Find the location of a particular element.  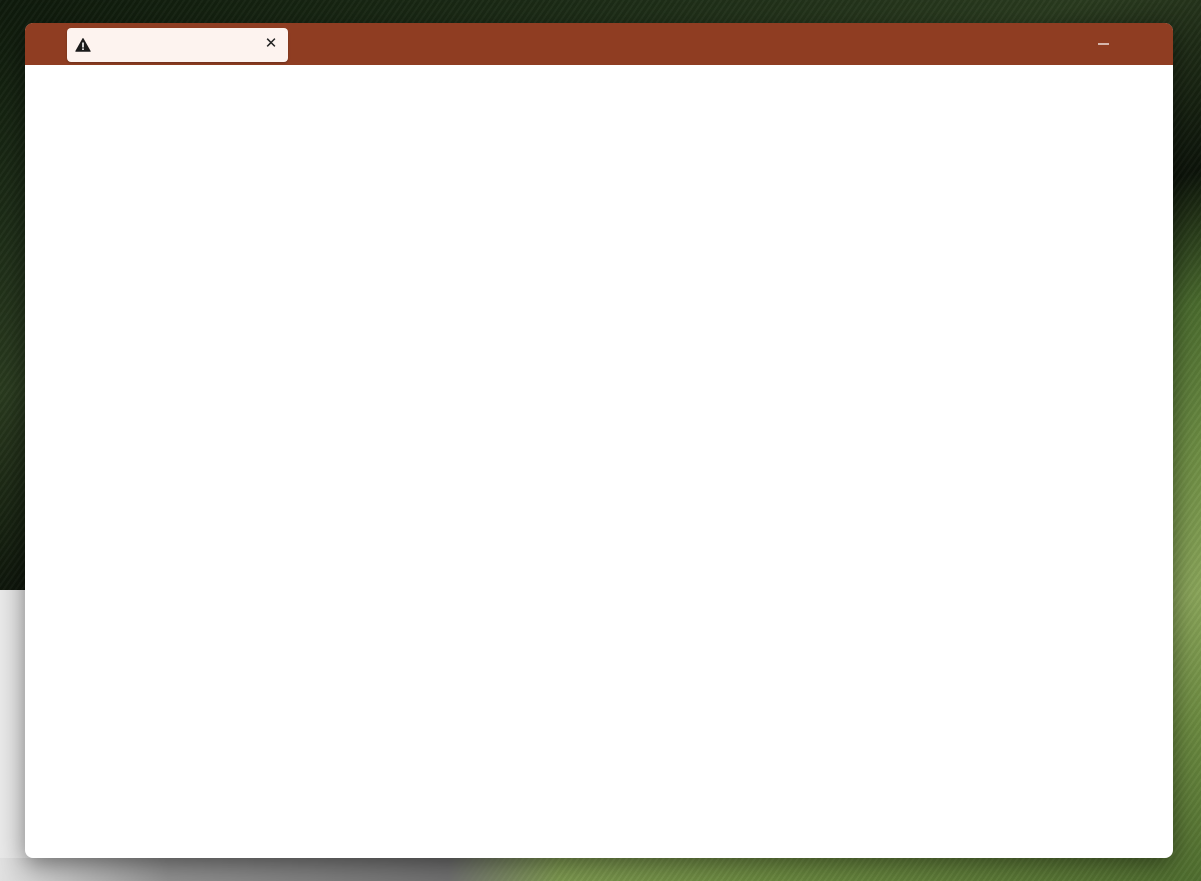

tab-active: ✕ is located at coordinates (177, 45).